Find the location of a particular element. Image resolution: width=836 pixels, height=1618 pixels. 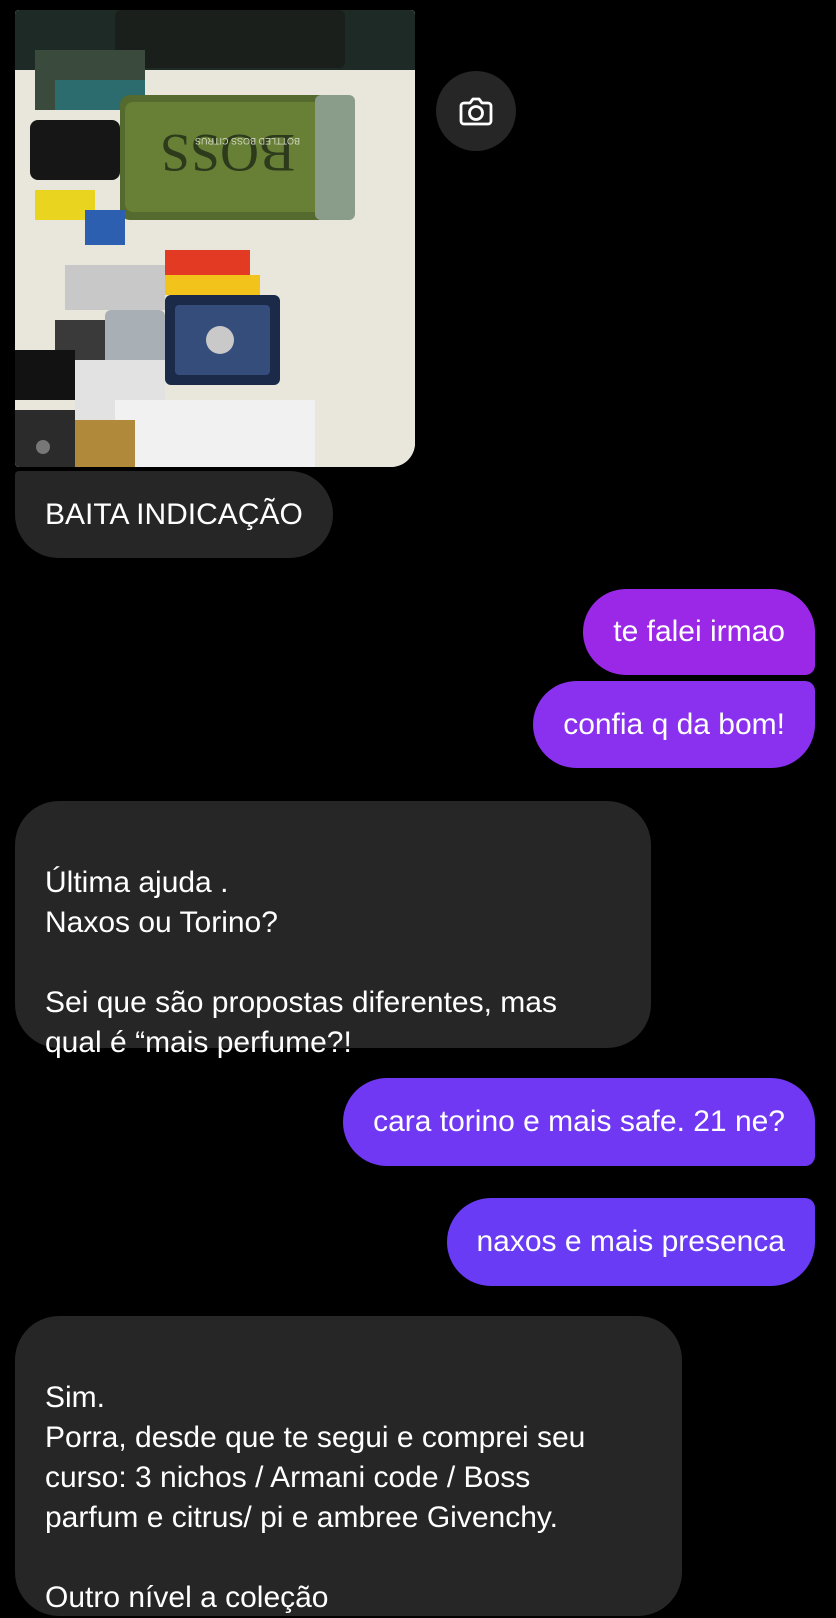

camera-button is located at coordinates (476, 111).